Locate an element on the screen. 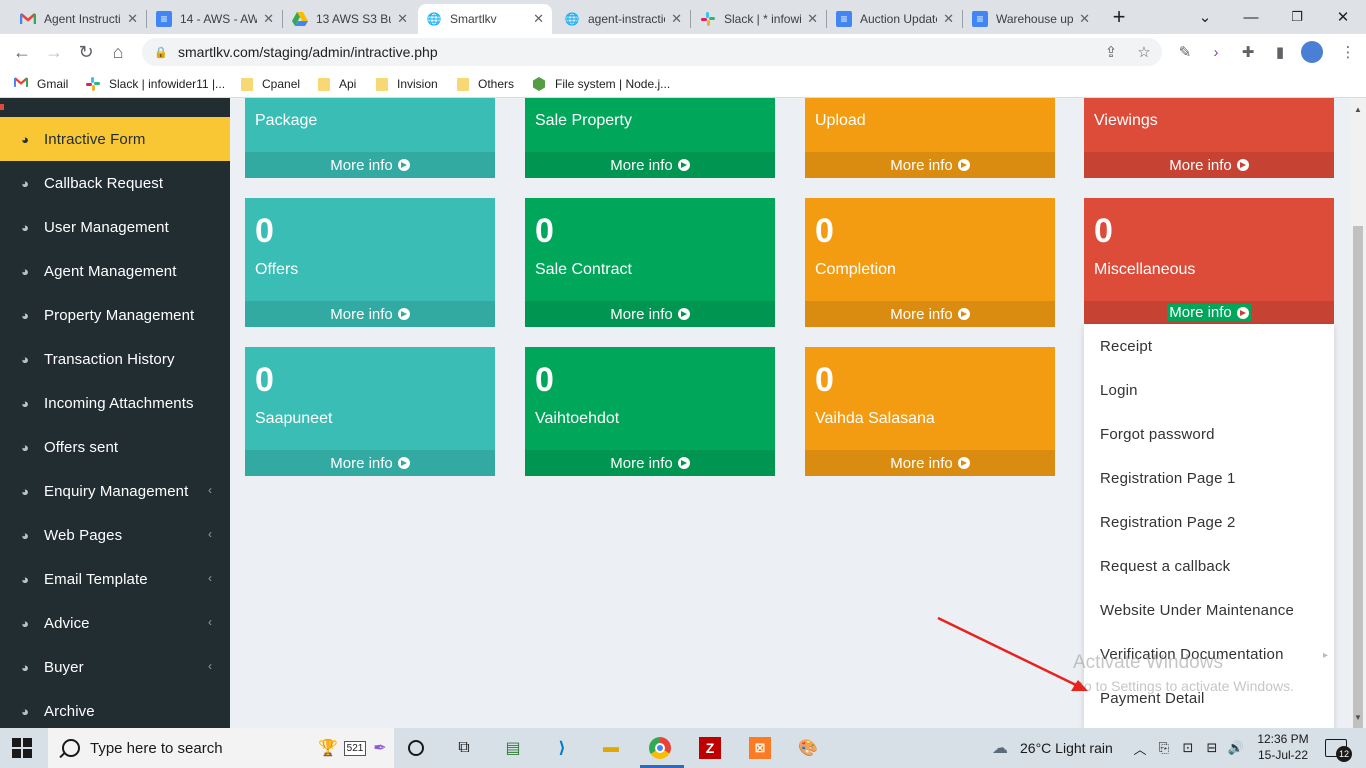 The width and height of the screenshot is (1366, 768). windows-start-icon is located at coordinates (22, 748).